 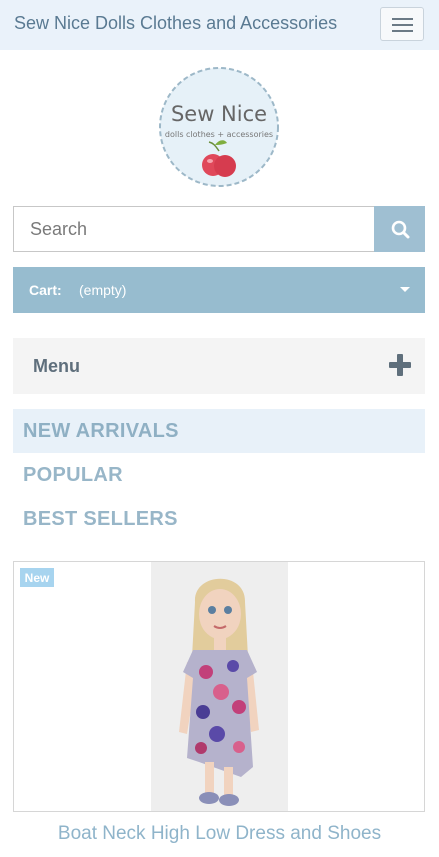 I want to click on product-image, so click(x=219, y=687).